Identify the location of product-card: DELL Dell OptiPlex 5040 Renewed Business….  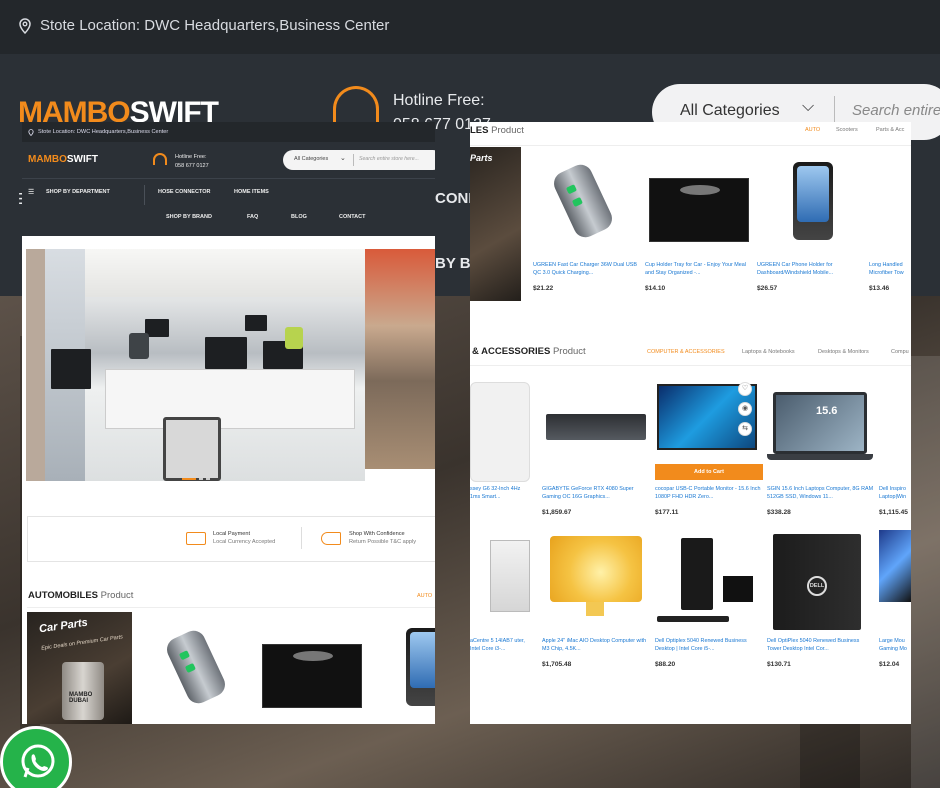
(821, 599).